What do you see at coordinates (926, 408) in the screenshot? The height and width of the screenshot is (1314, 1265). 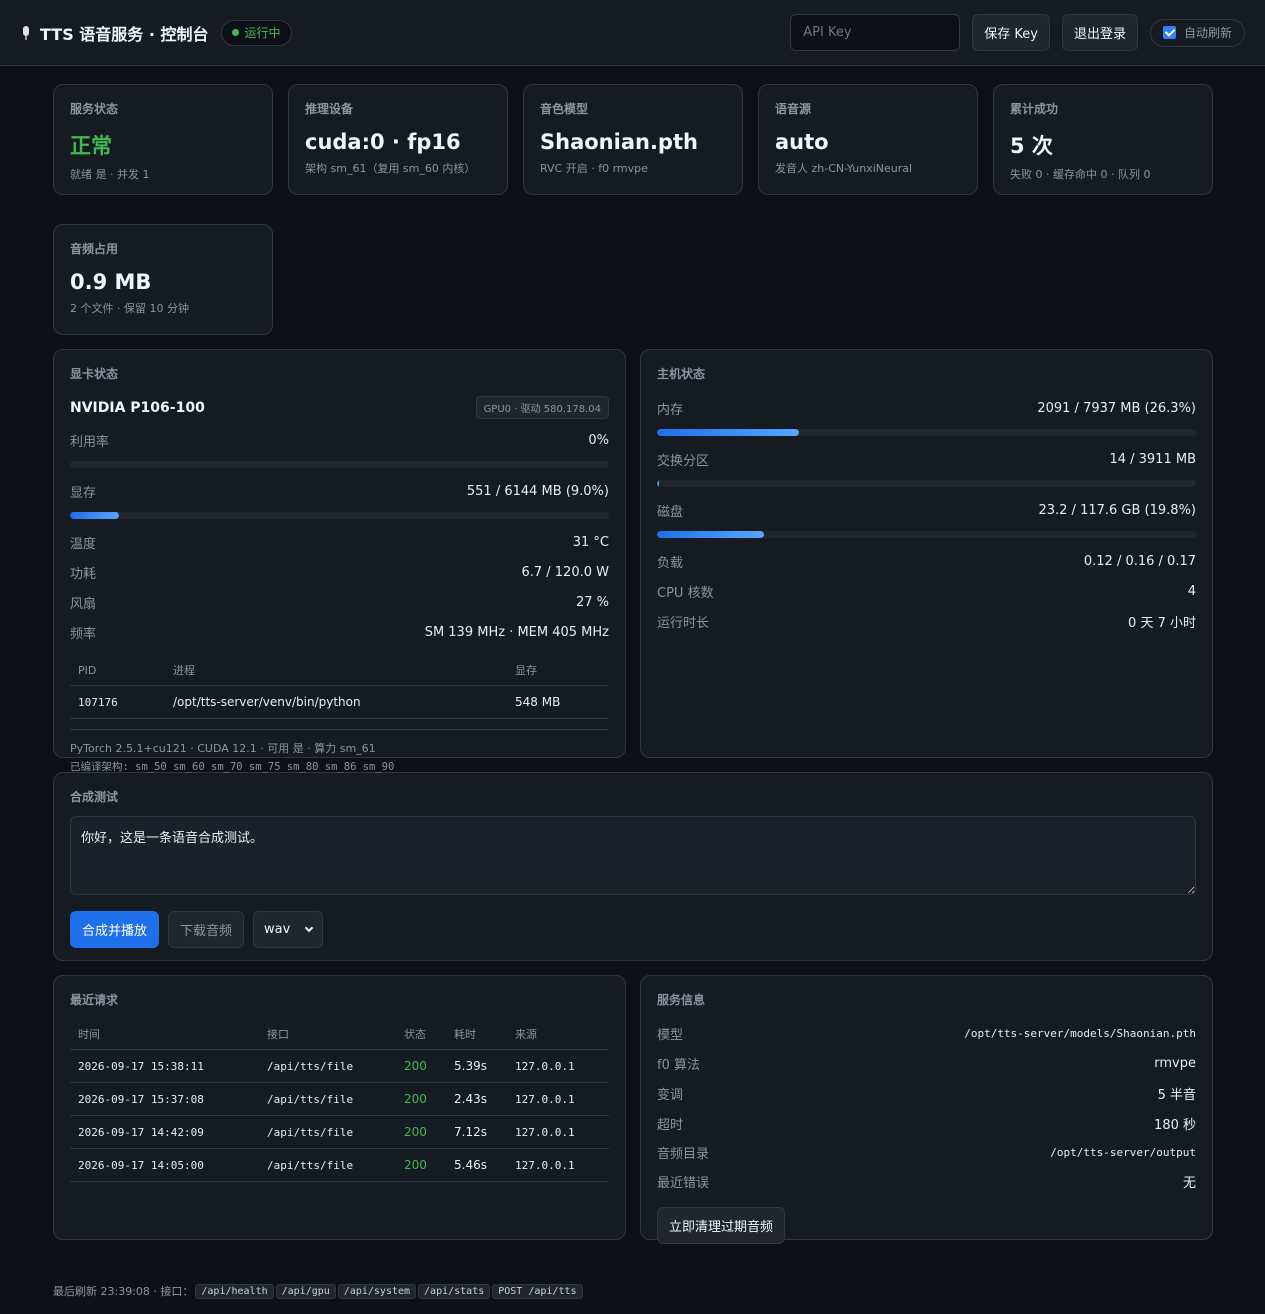 I see `host-mem-row: 内存 2091 / 7937 MB (26.3%)` at bounding box center [926, 408].